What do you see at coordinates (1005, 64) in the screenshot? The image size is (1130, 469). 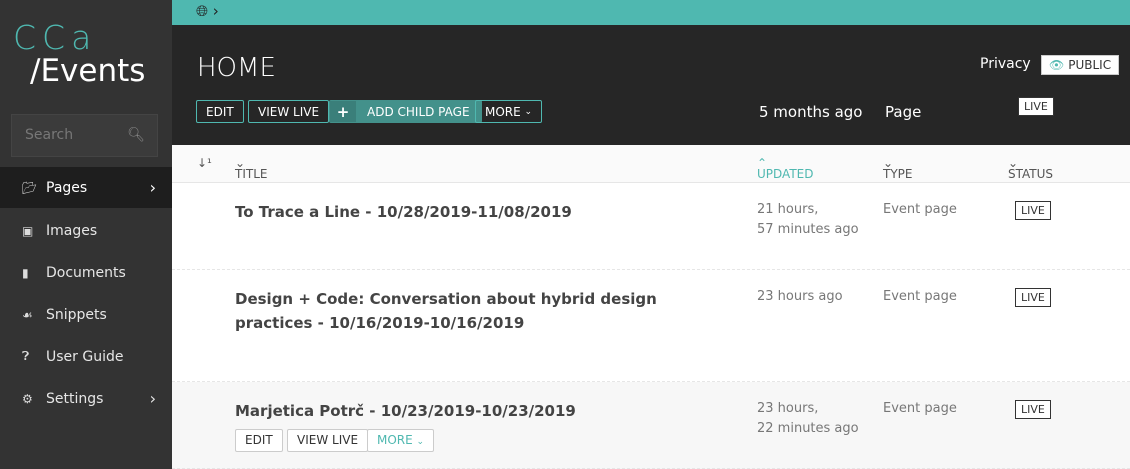 I see `privacy-label: Privacy` at bounding box center [1005, 64].